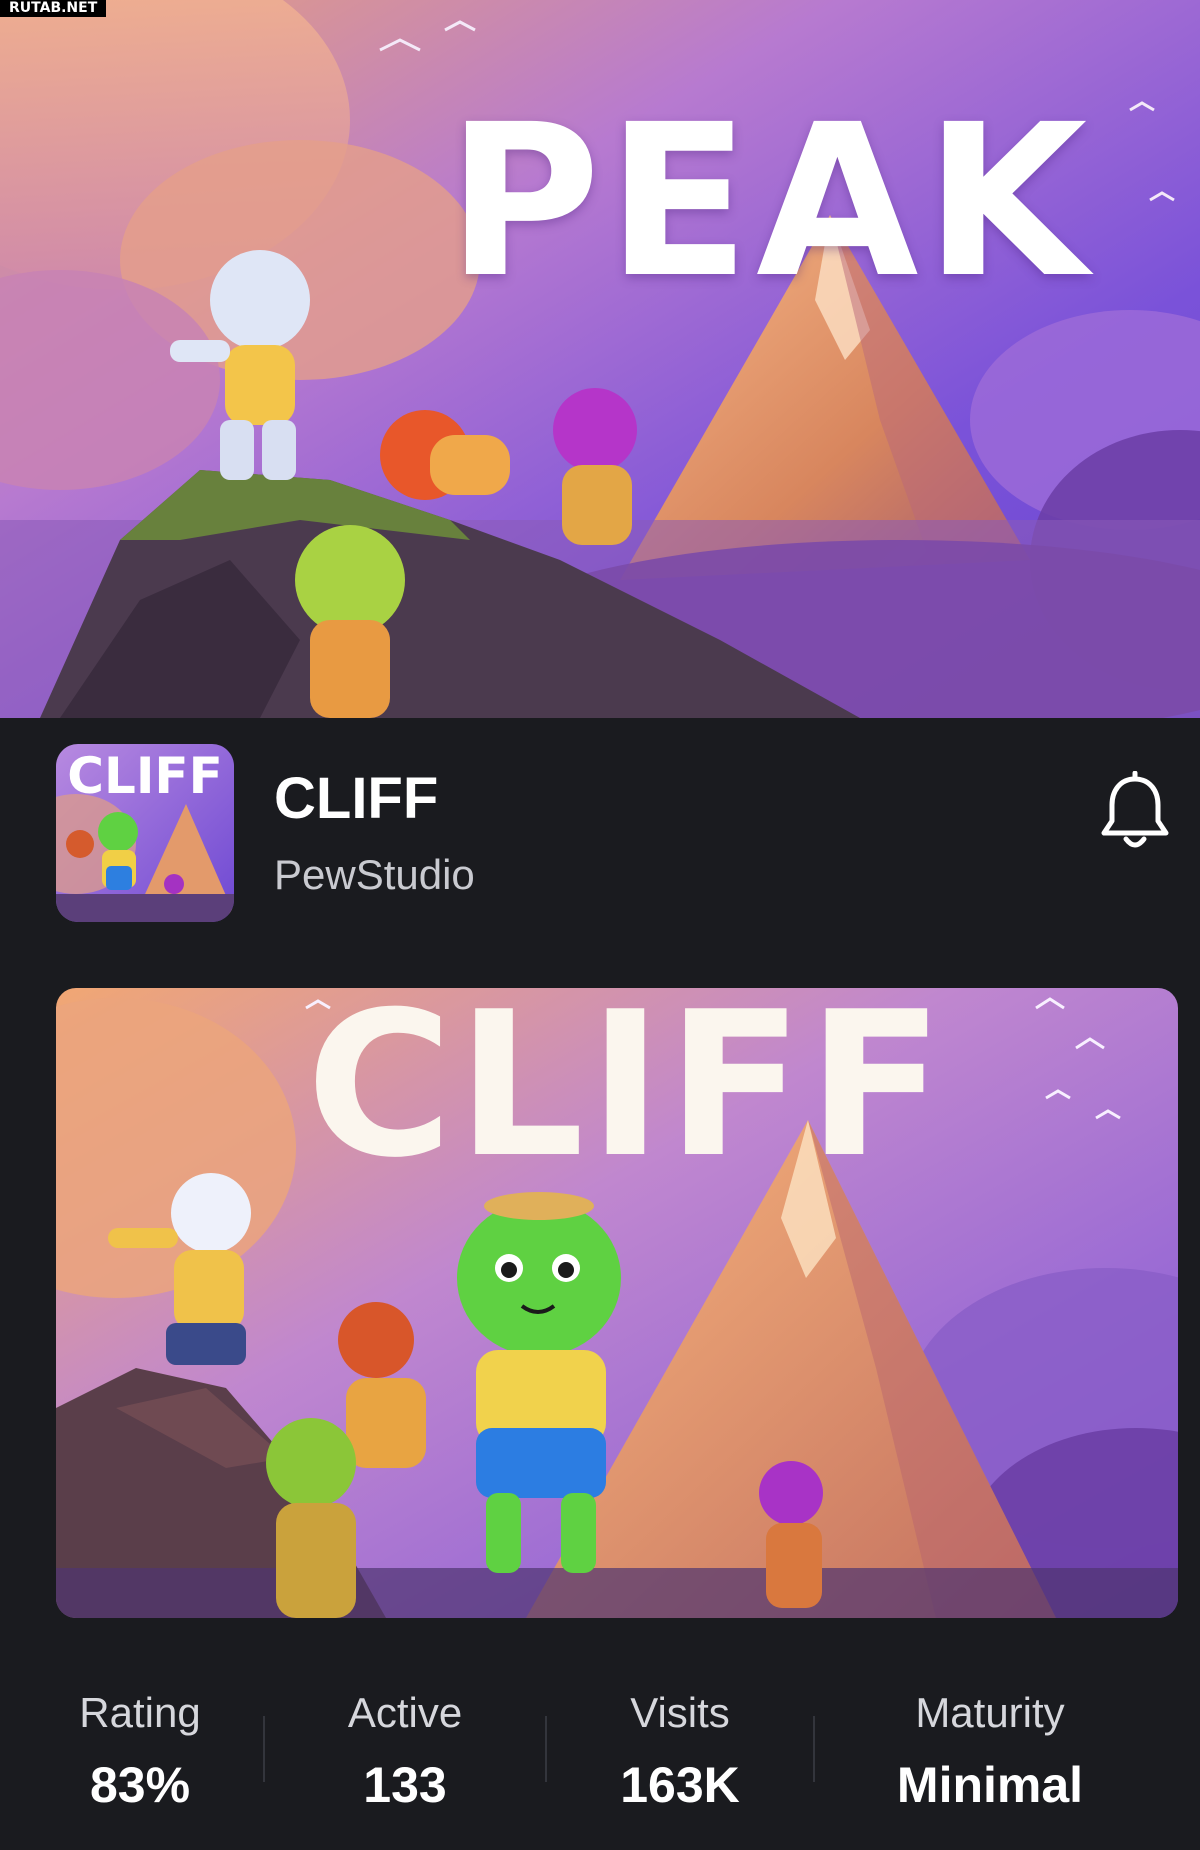 This screenshot has height=1850, width=1200. I want to click on notification-button, so click(1135, 811).